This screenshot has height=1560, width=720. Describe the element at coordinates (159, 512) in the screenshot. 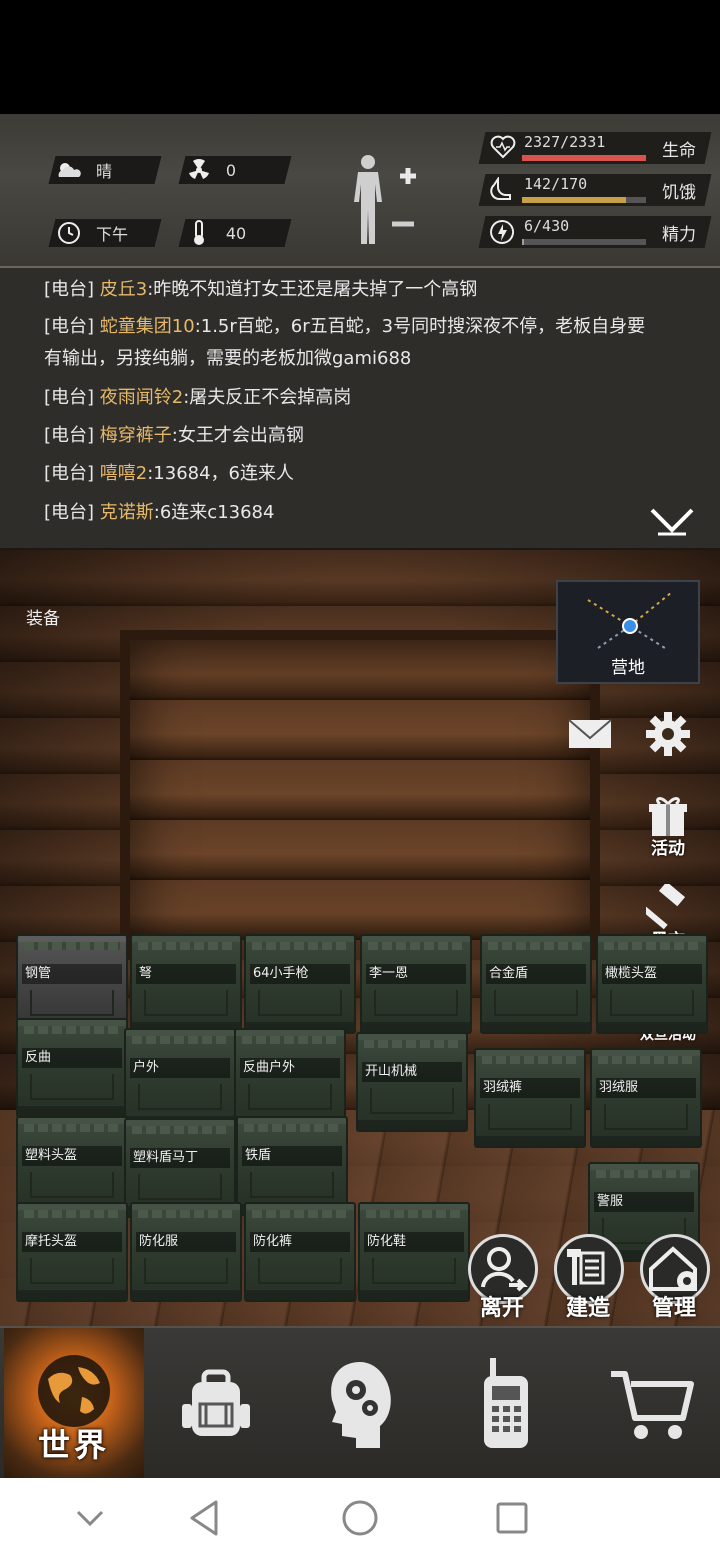

I see `chat-message: [电台] 克诺斯:6连来c13684` at that location.